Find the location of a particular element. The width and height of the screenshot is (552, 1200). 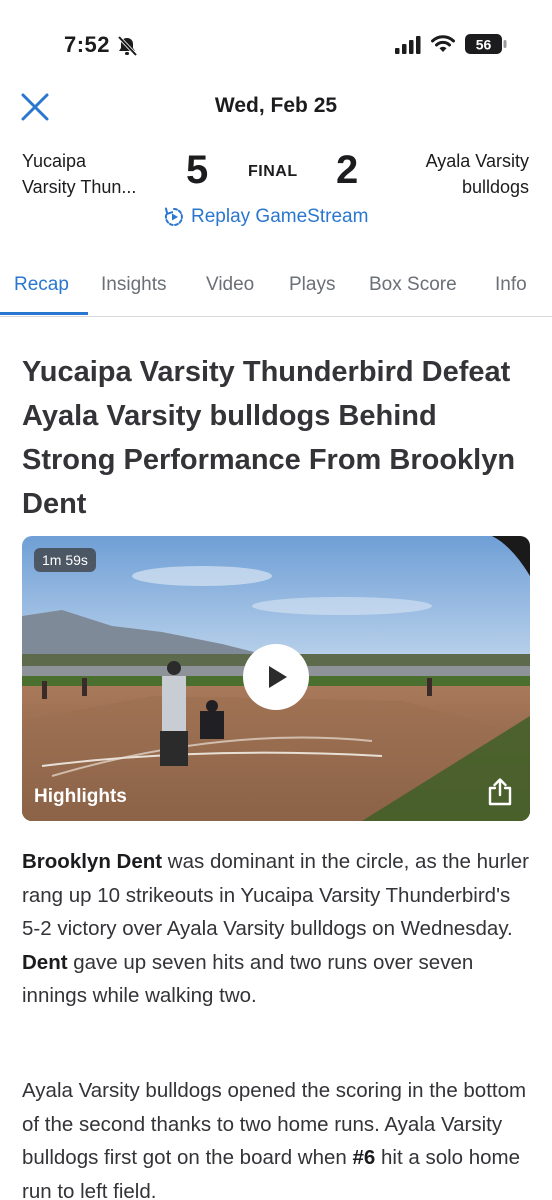

tab-plays: Plays is located at coordinates (312, 285).